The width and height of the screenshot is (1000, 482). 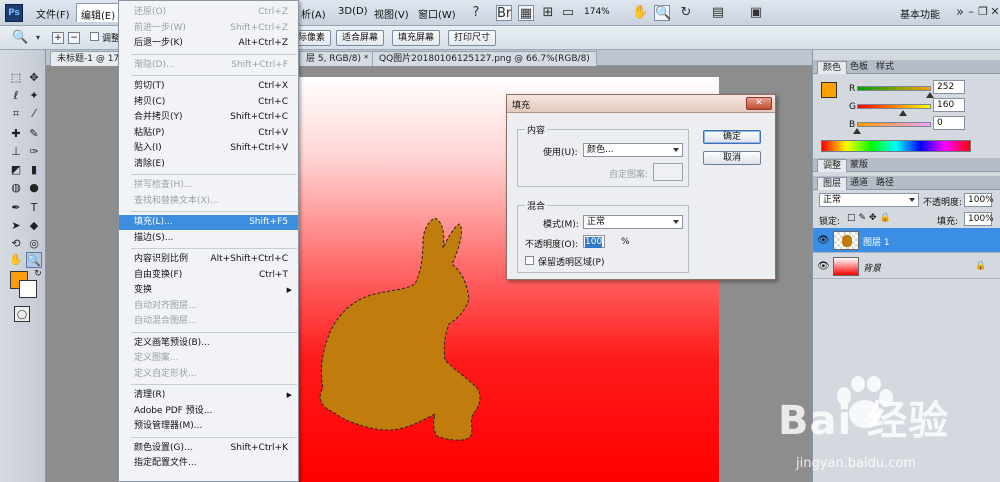 I want to click on r-value: 252, so click(x=949, y=87).